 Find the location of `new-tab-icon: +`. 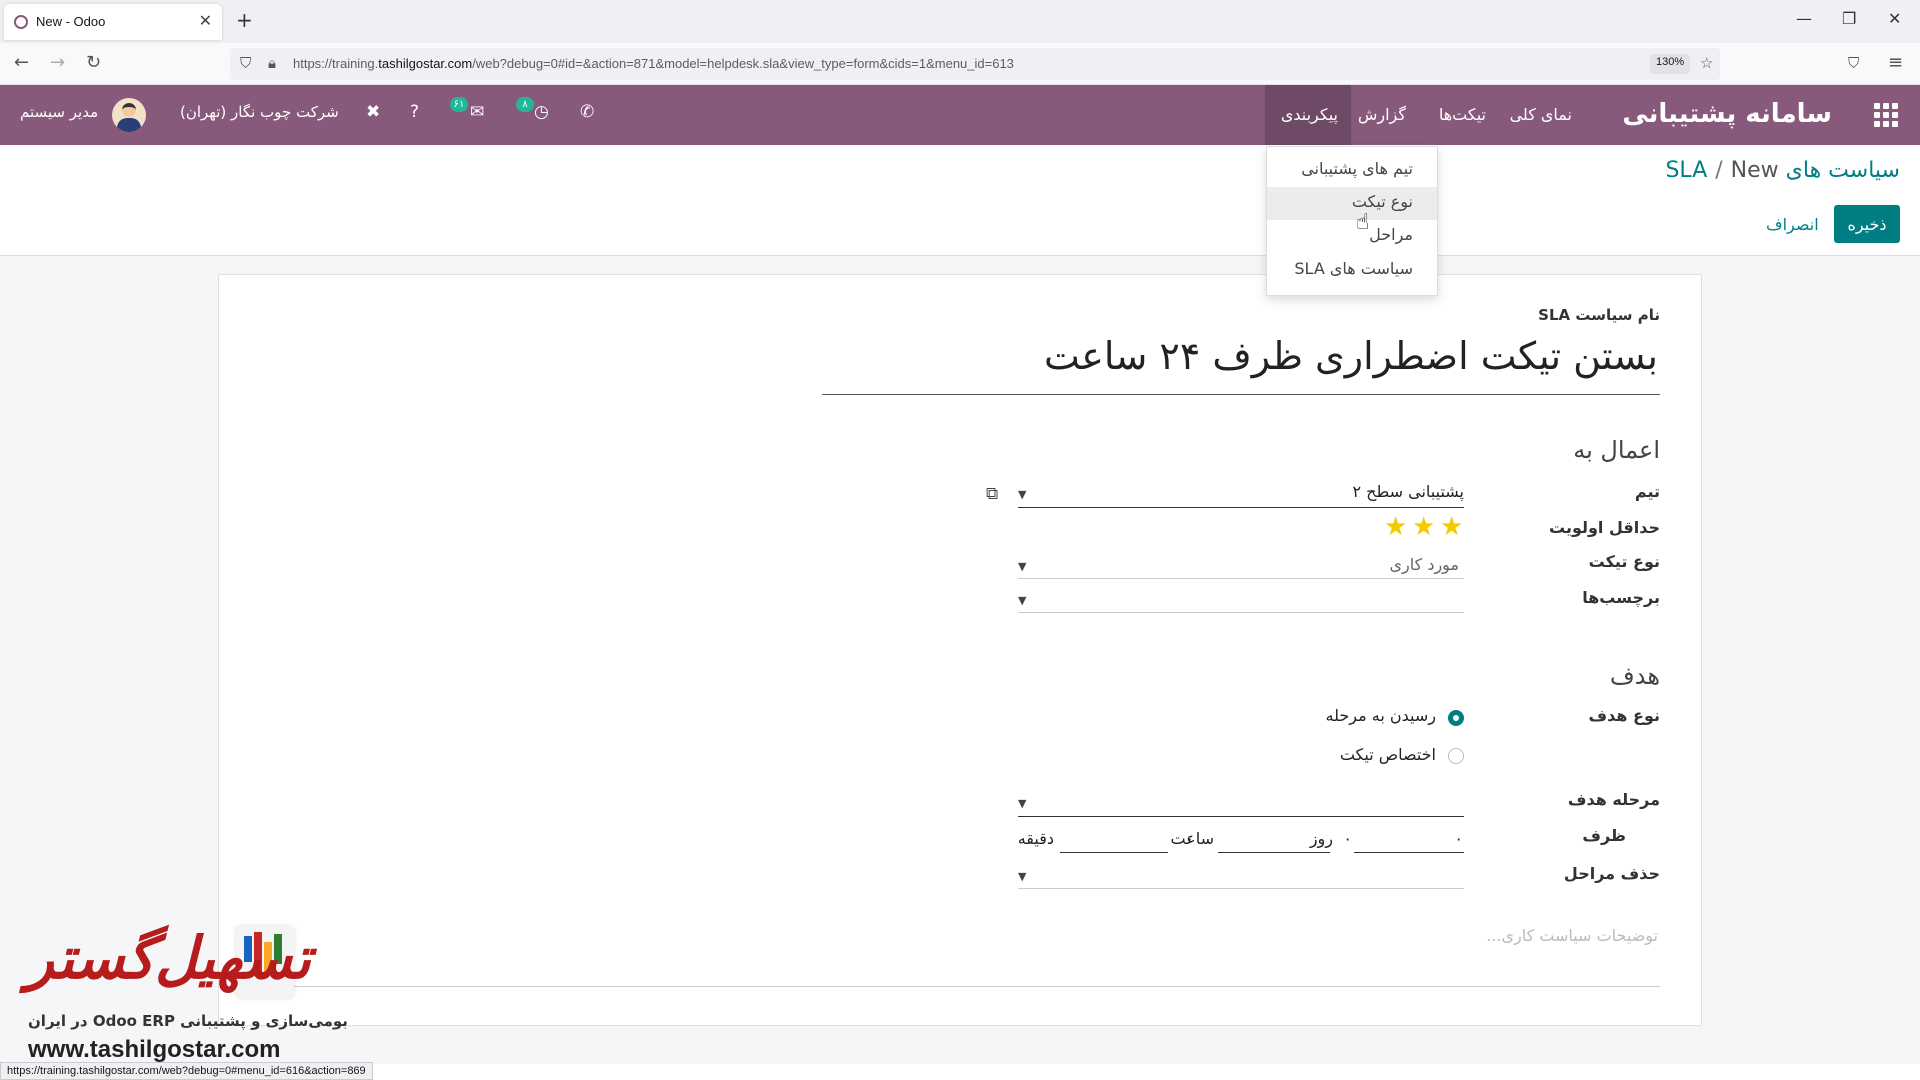

new-tab-icon: + is located at coordinates (244, 20).